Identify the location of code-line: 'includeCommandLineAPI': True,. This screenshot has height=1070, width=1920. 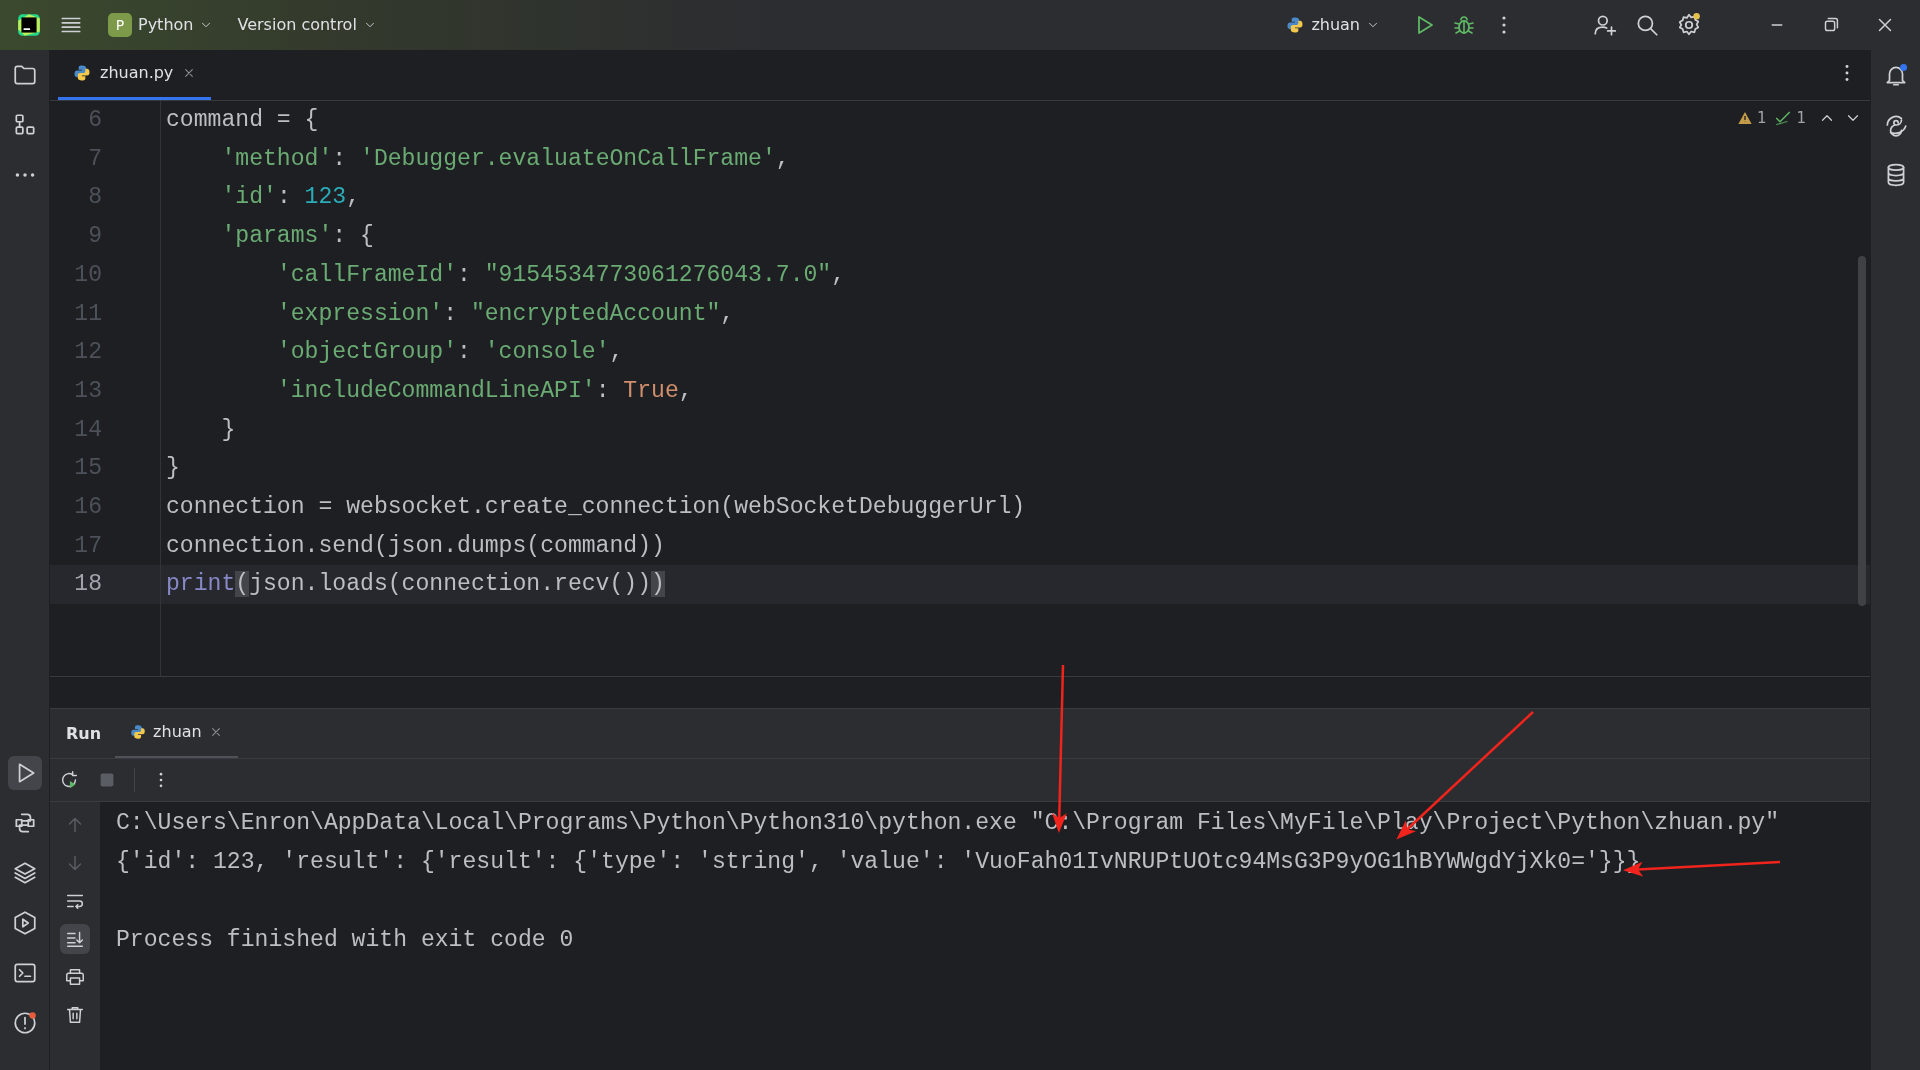
(484, 391).